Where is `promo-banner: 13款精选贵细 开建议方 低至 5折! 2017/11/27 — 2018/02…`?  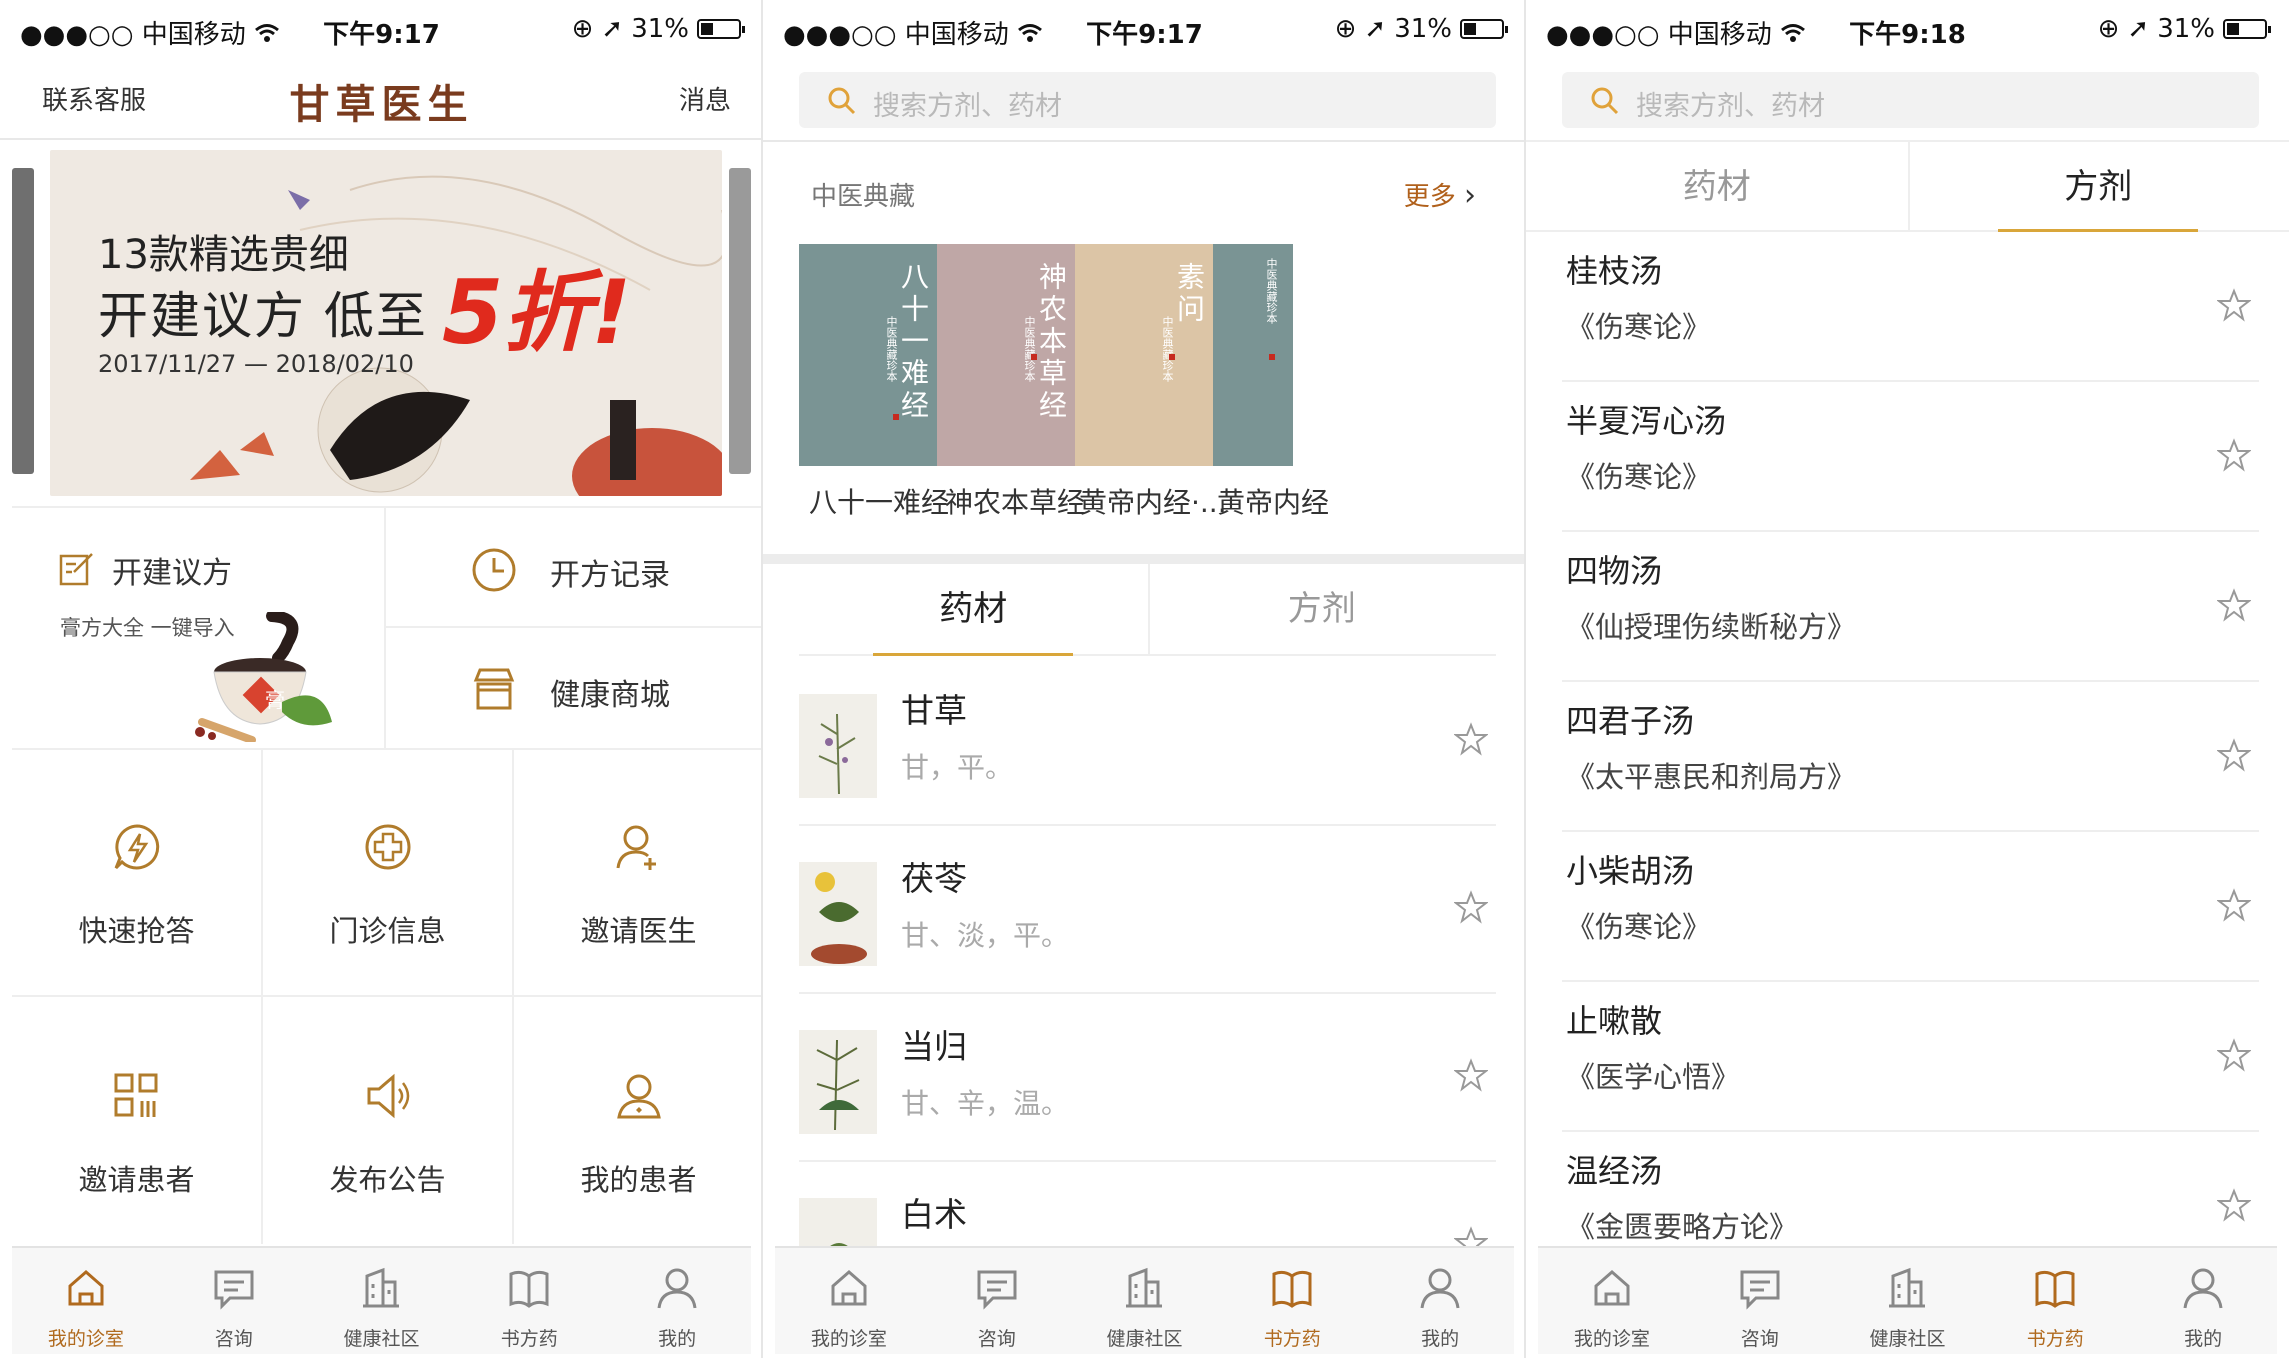
promo-banner: 13款精选贵细 开建议方 低至 5折! 2017/11/27 — 2018/02… is located at coordinates (386, 323).